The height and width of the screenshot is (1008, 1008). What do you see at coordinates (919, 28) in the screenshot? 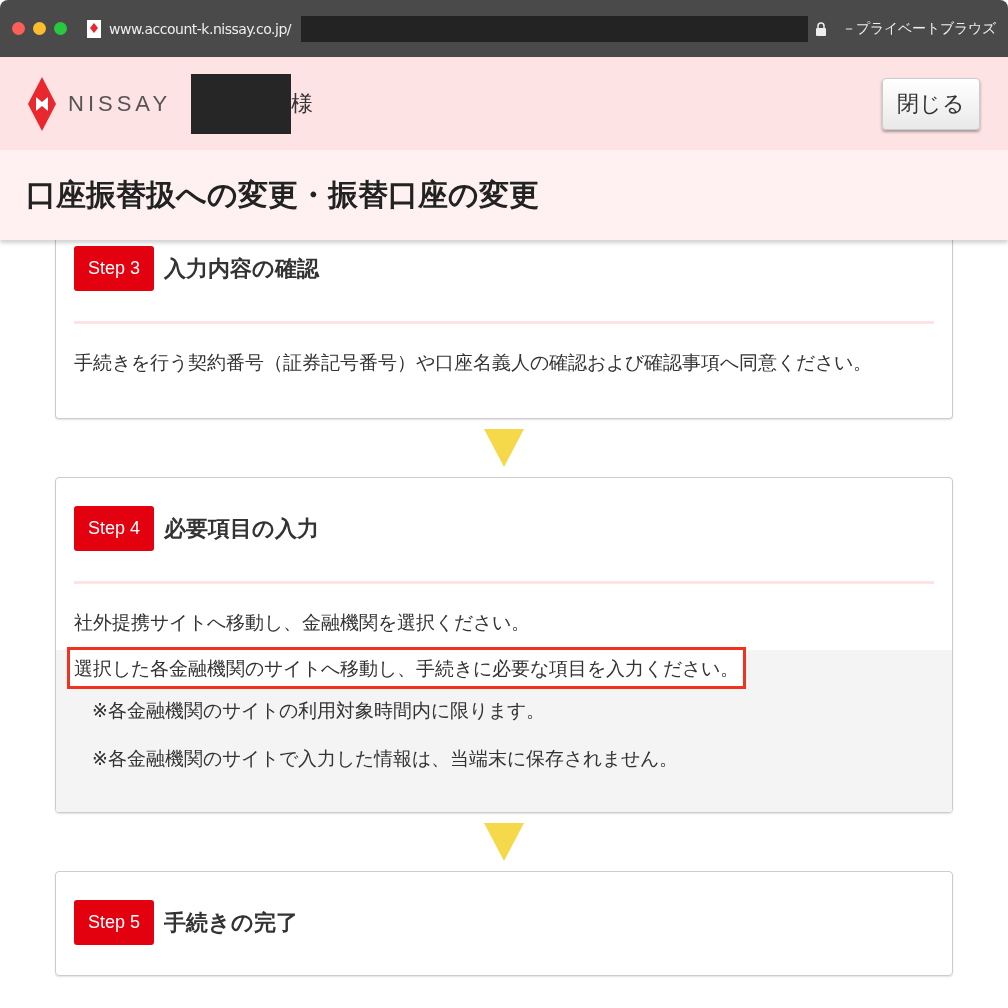
I see `private-browsing-label: －プライベートブラウズ` at bounding box center [919, 28].